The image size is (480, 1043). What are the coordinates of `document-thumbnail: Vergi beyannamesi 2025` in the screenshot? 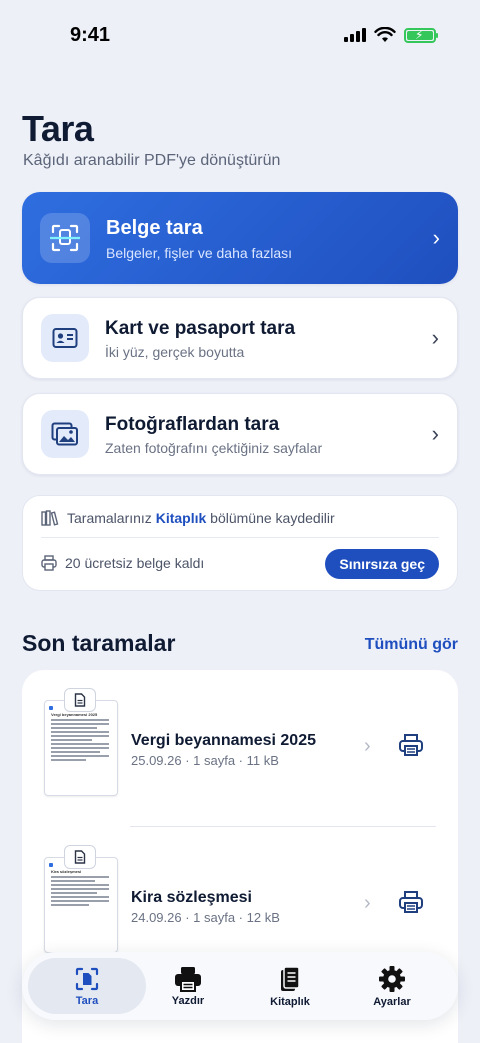 It's located at (81, 748).